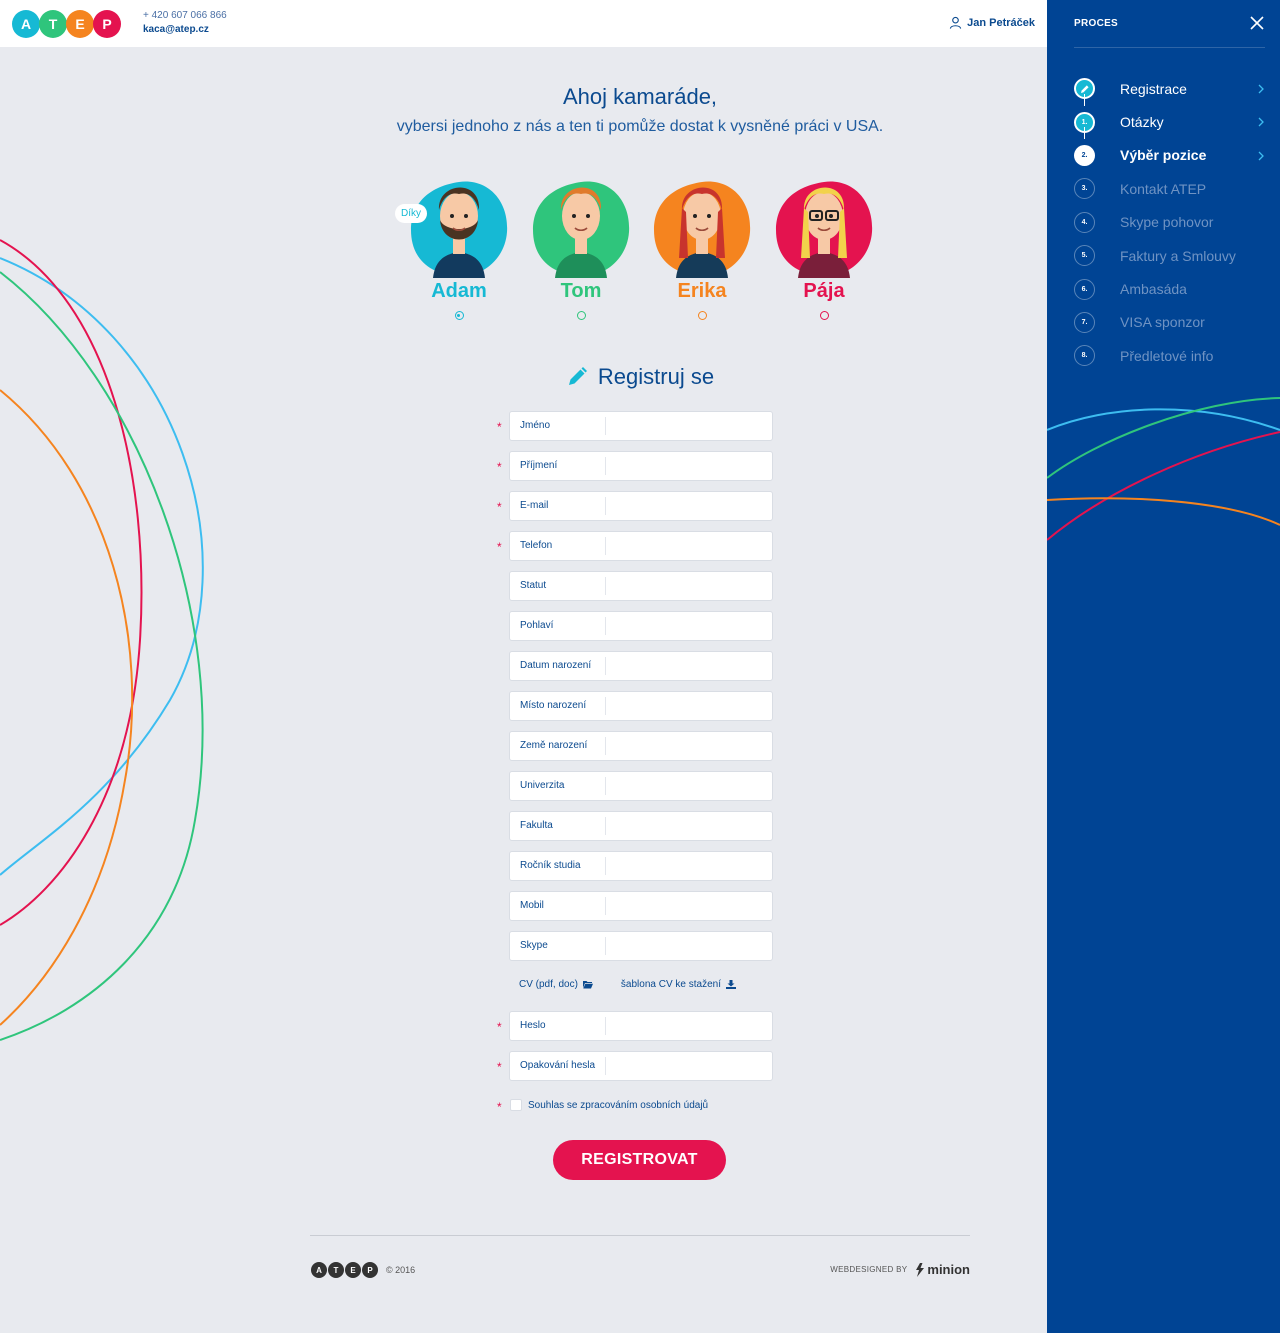  What do you see at coordinates (824, 240) in the screenshot?
I see `avatar-pája: Pája` at bounding box center [824, 240].